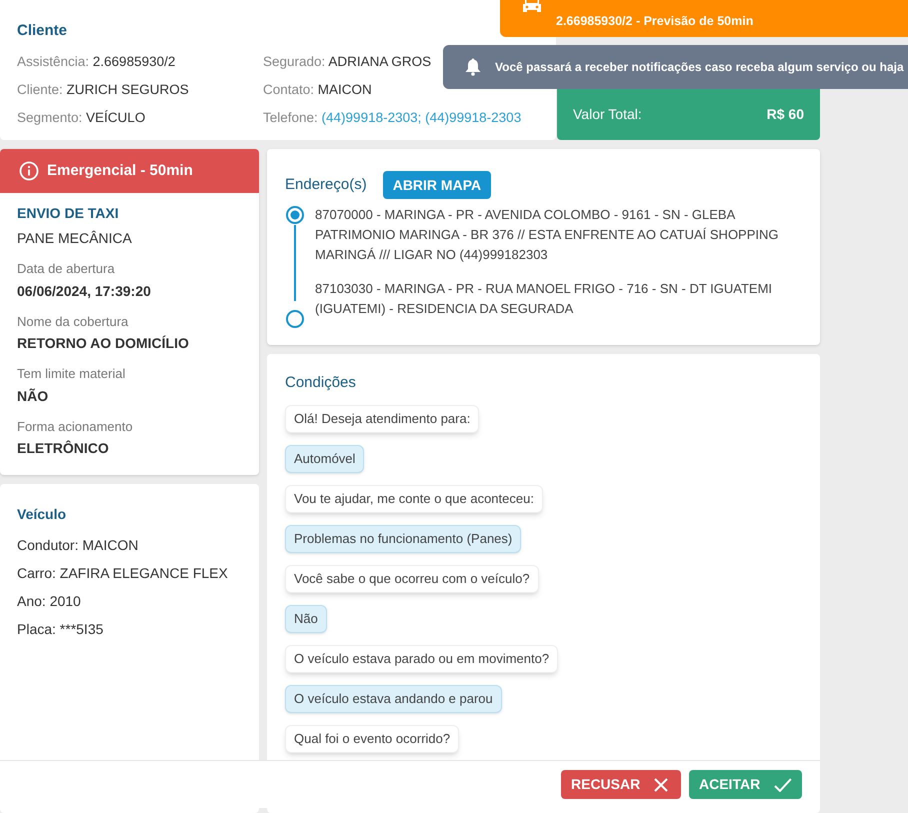 This screenshot has width=908, height=813. What do you see at coordinates (675, 67) in the screenshot?
I see `notification-toast: Você passará a receber notificações caso receba algum serviço ou haja` at bounding box center [675, 67].